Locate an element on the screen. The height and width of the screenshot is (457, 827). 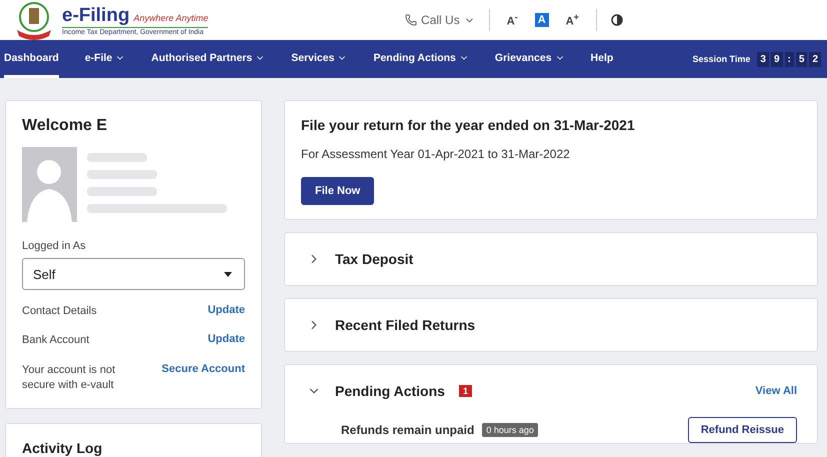
profile-action-link: Secure Account is located at coordinates (203, 368).